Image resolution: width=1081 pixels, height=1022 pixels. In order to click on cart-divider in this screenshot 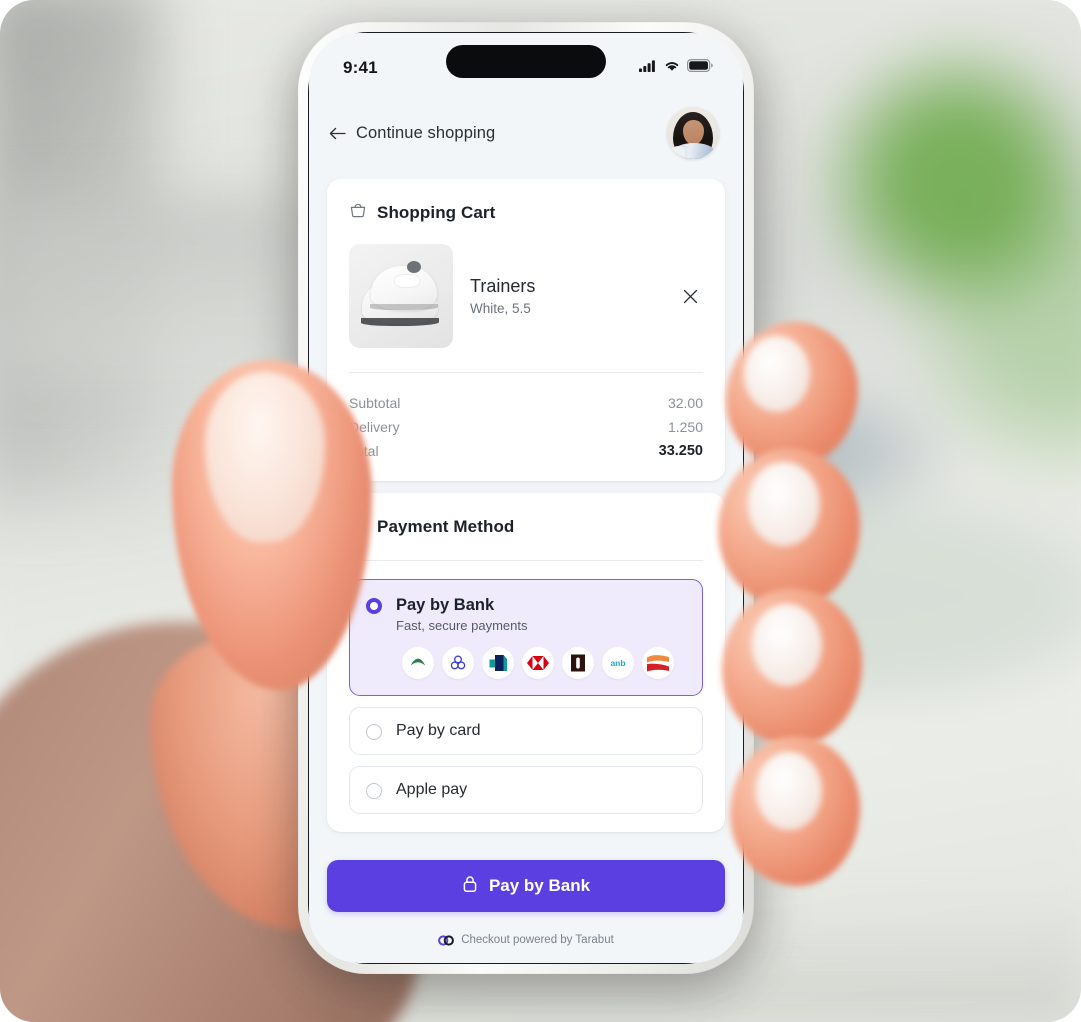, I will do `click(526, 372)`.